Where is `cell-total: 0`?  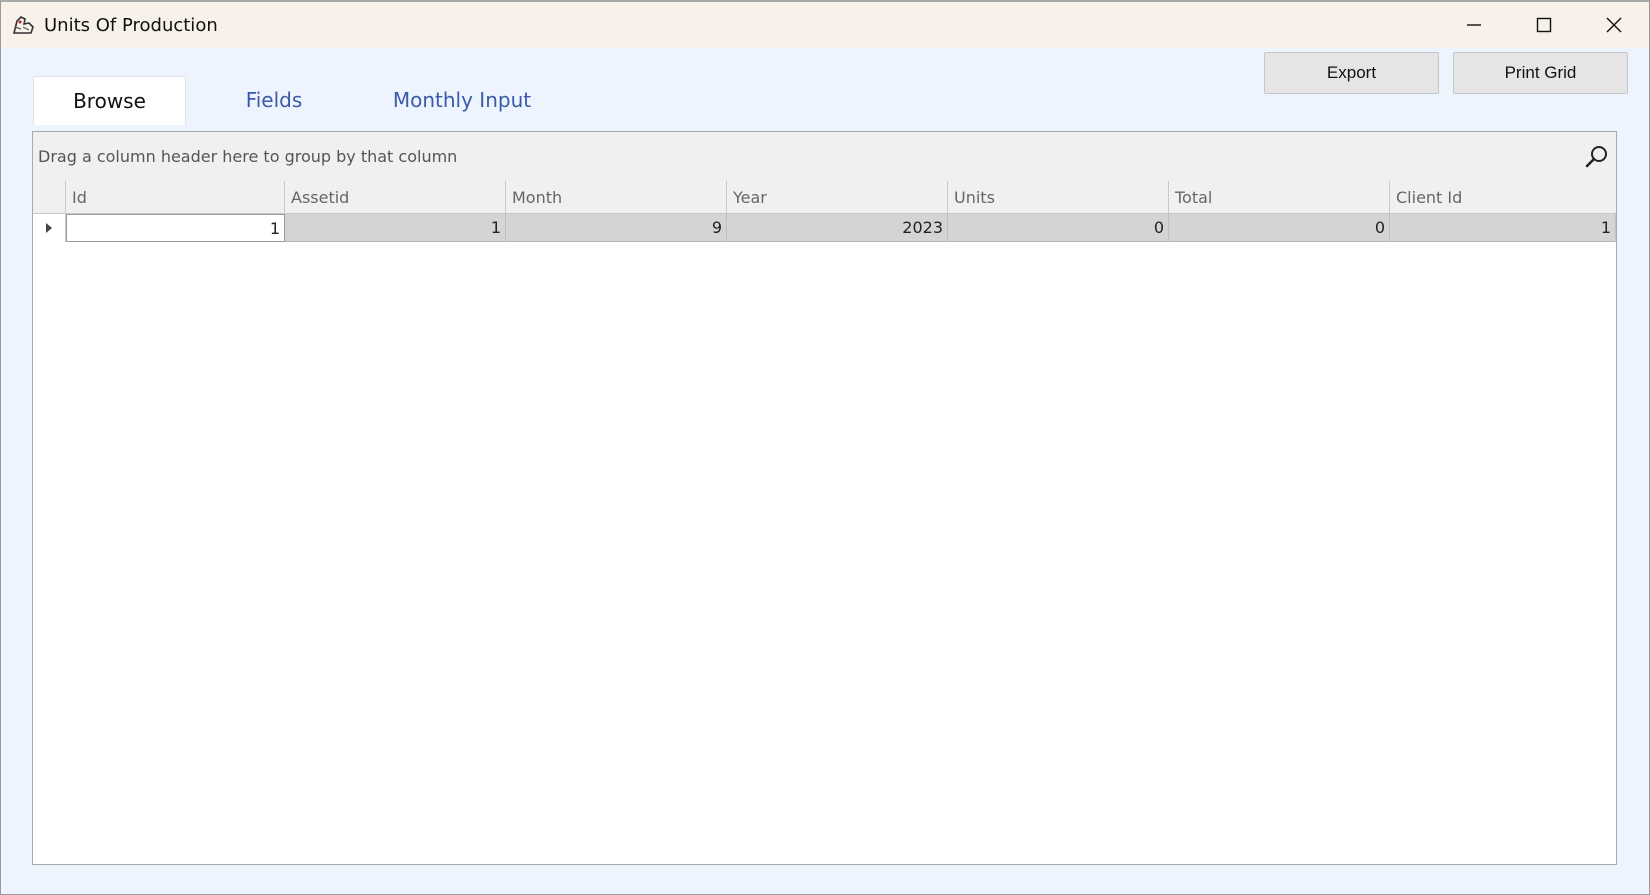 cell-total: 0 is located at coordinates (1279, 228).